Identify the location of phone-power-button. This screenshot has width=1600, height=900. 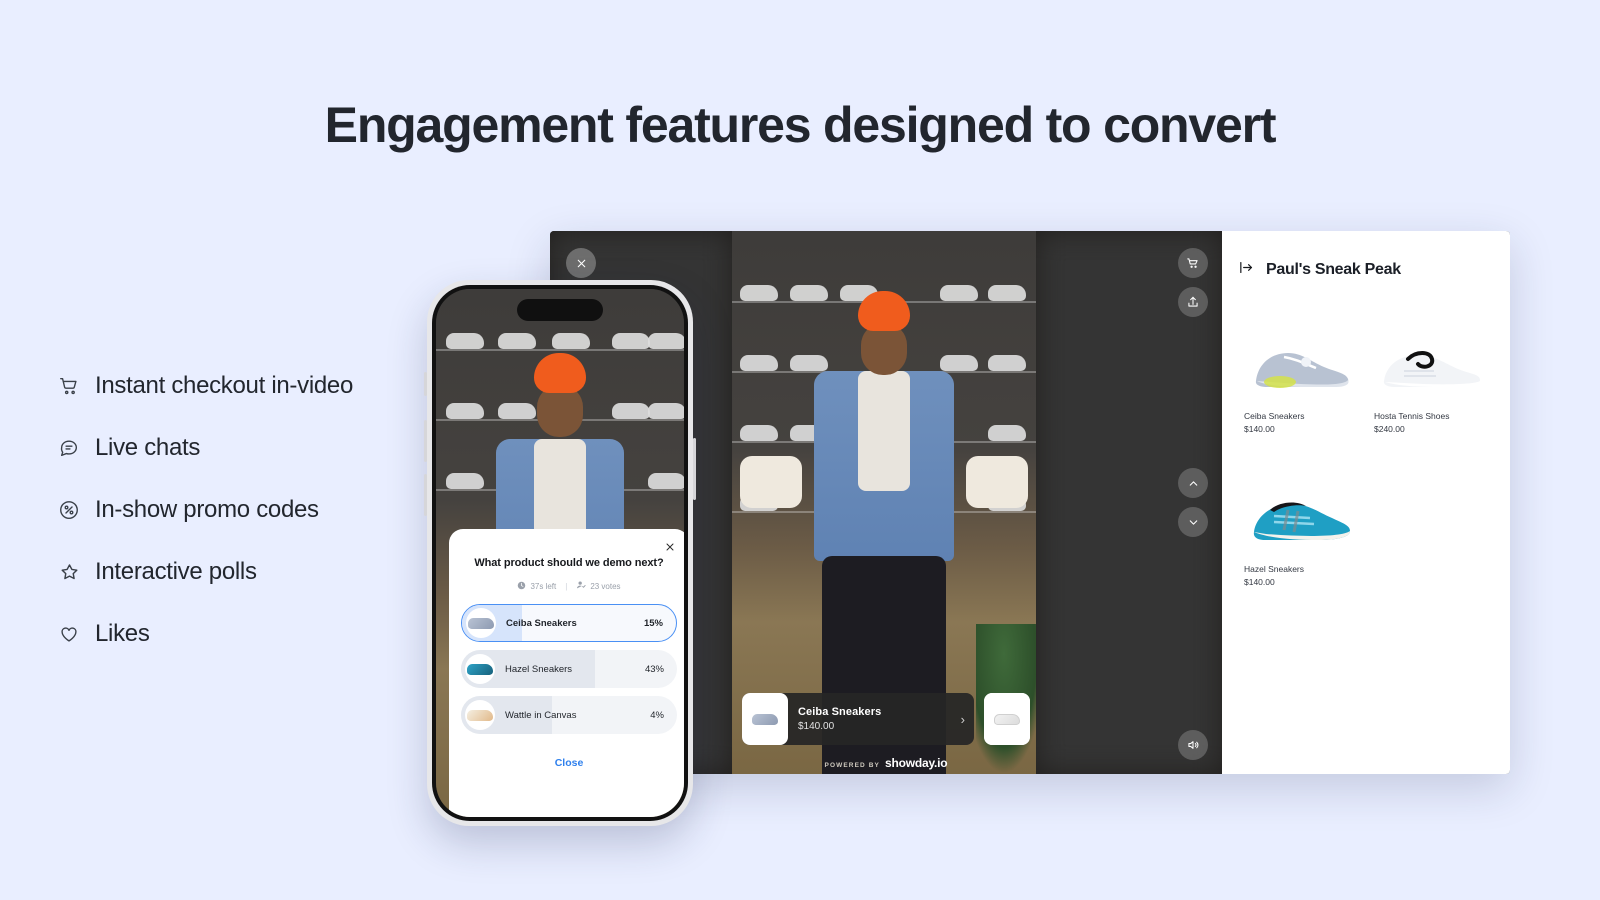
(694, 469).